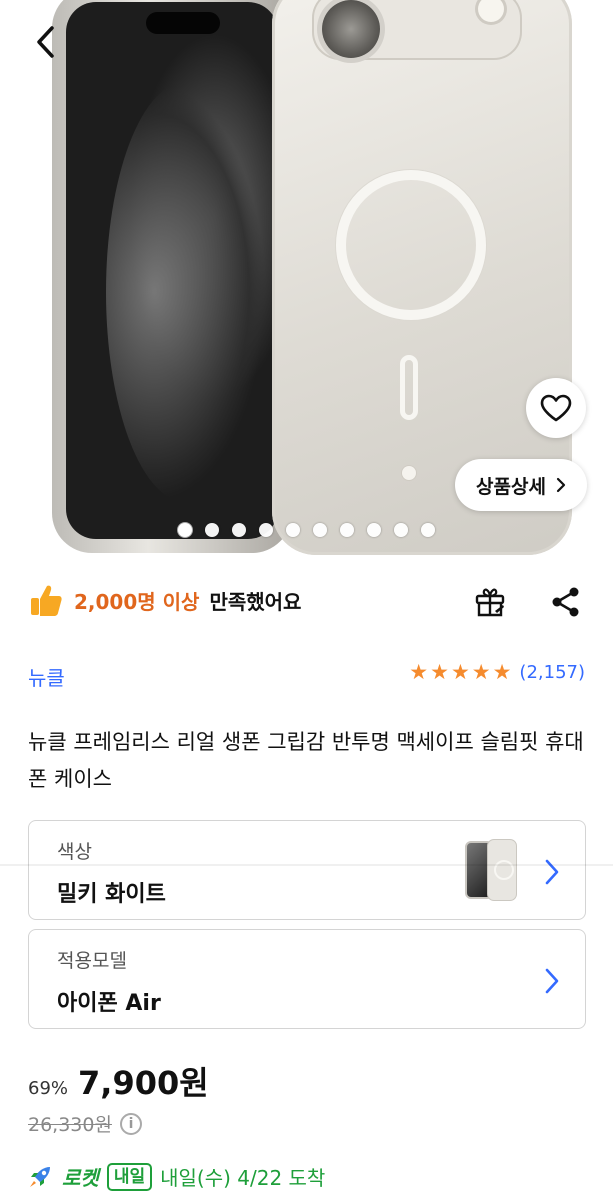 The height and width of the screenshot is (1200, 613). I want to click on back-arrow-icon, so click(45, 42).